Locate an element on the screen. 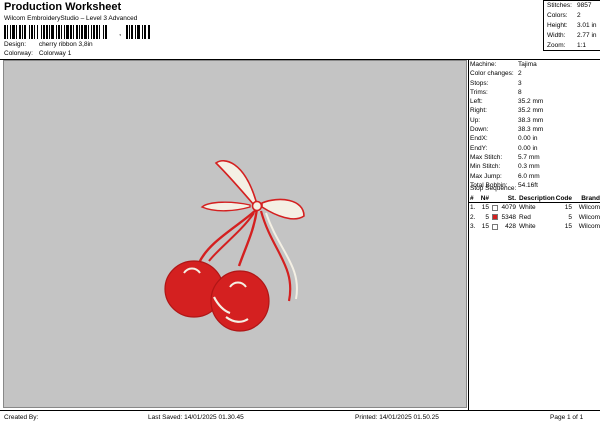 This screenshot has width=600, height=424. machine-info-value: 0.3 mm is located at coordinates (529, 167).